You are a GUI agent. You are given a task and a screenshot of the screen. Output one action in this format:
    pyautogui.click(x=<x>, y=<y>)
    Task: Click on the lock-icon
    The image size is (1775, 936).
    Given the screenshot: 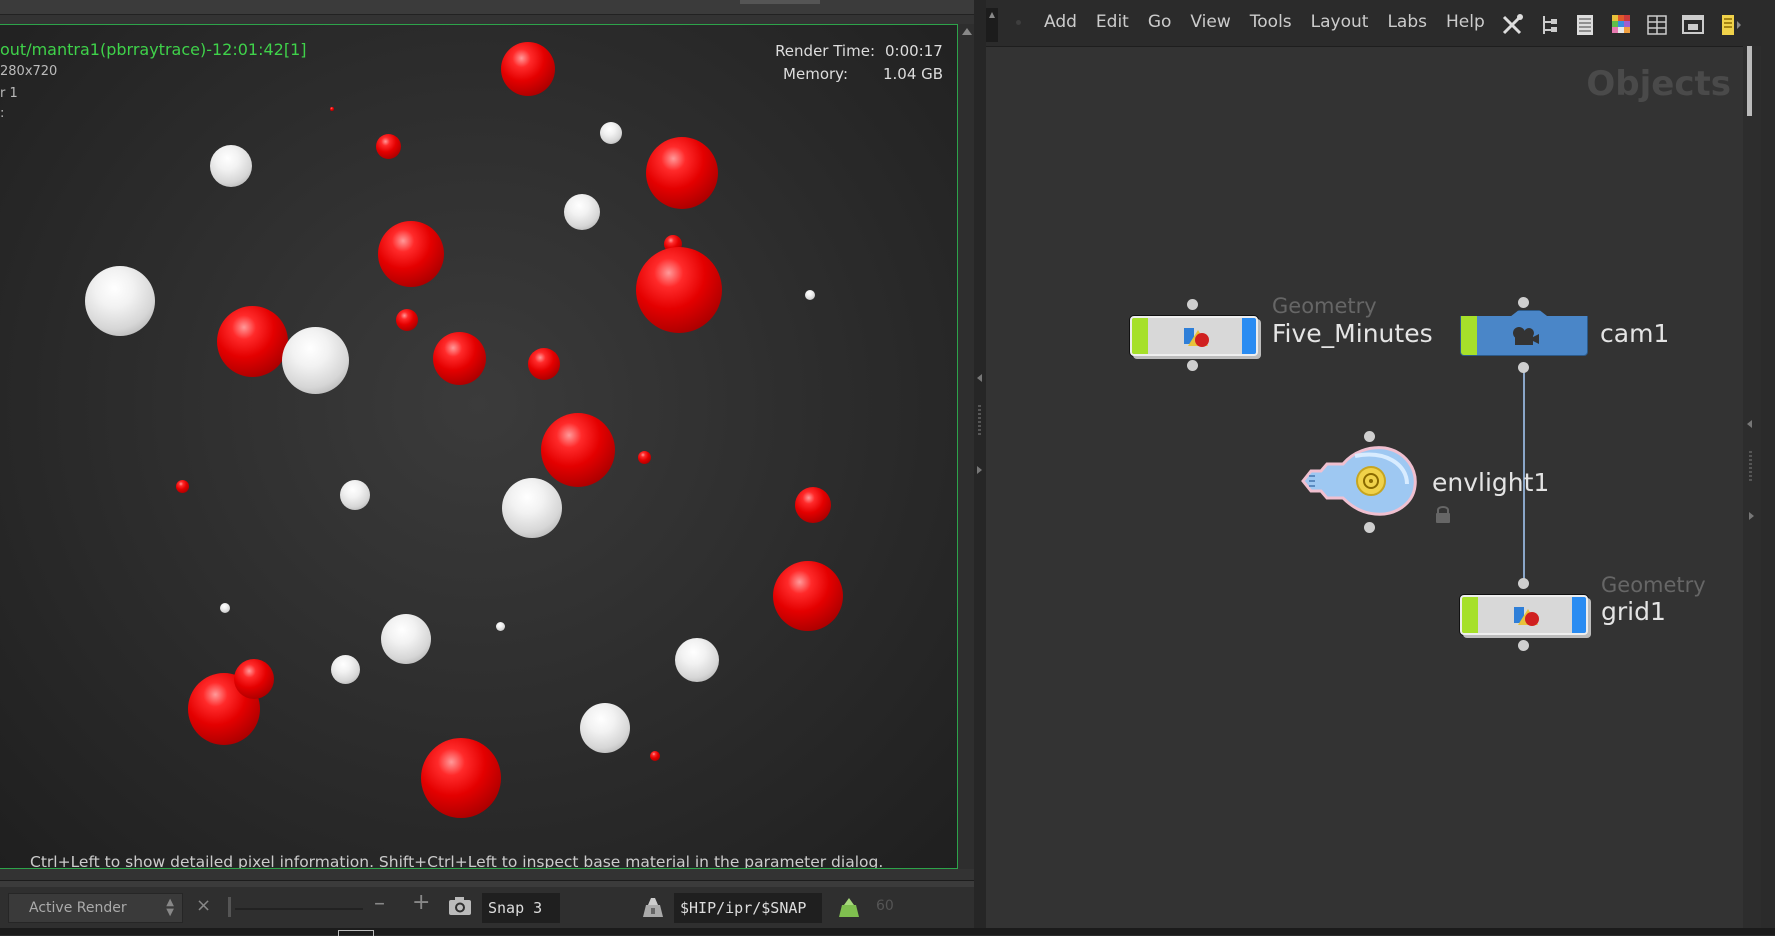 What is the action you would take?
    pyautogui.click(x=1443, y=514)
    